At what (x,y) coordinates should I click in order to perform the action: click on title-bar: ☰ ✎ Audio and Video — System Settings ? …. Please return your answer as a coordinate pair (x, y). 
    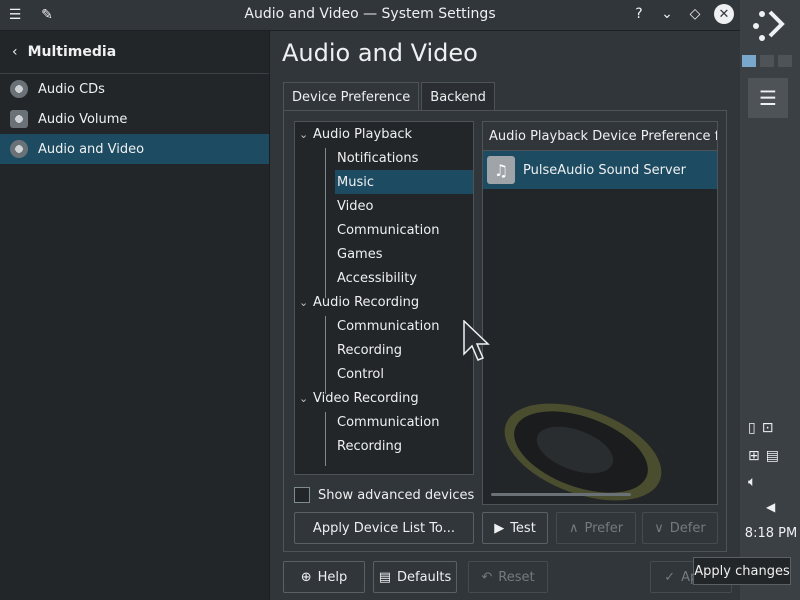
    Looking at the image, I should click on (370, 15).